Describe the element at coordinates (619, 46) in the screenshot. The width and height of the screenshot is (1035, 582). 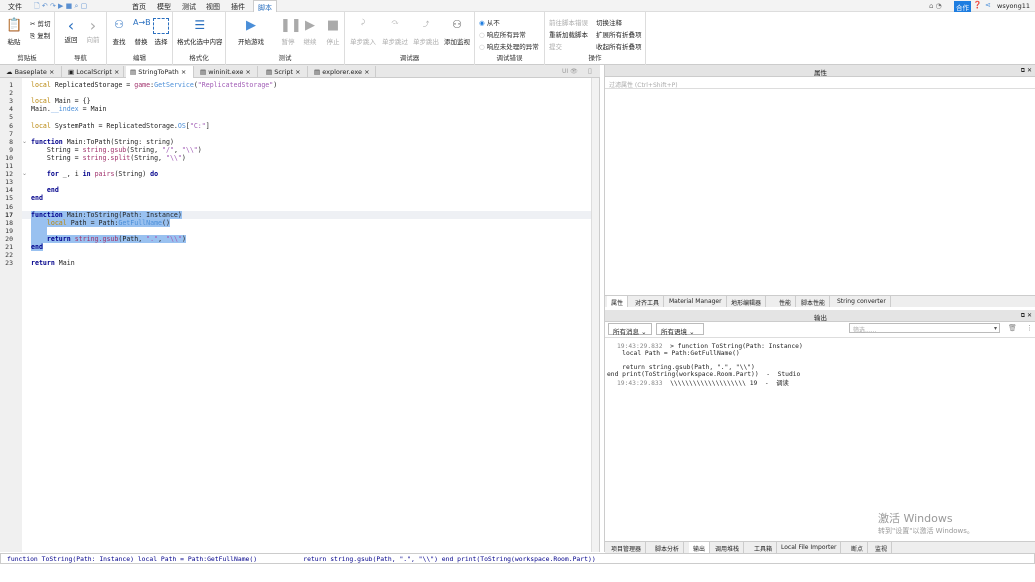
I see `collapse-all-button: 收起所有折叠项` at that location.